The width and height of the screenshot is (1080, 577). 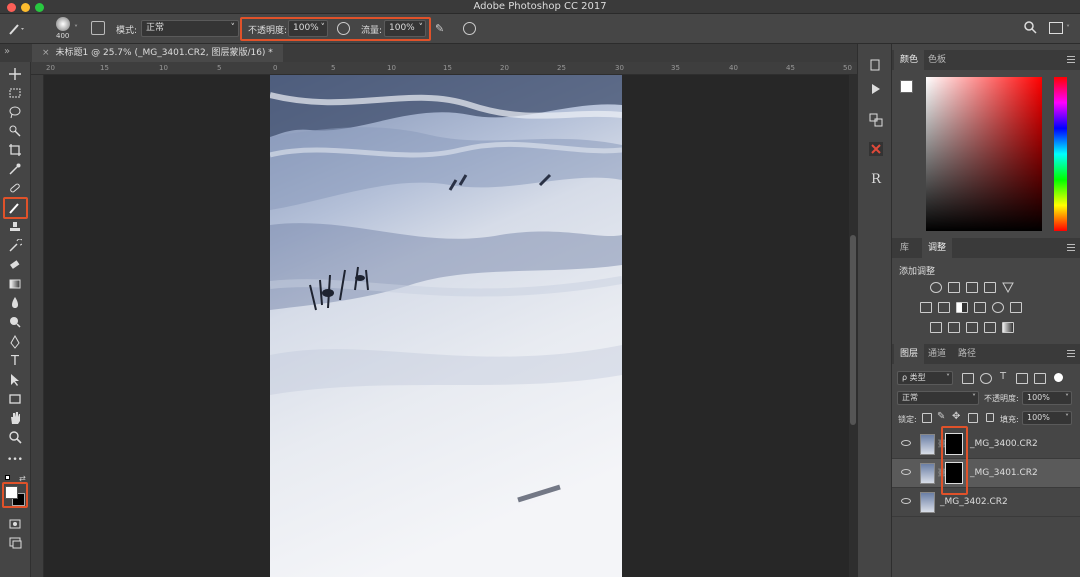 What do you see at coordinates (954, 287) in the screenshot?
I see `levels-icon` at bounding box center [954, 287].